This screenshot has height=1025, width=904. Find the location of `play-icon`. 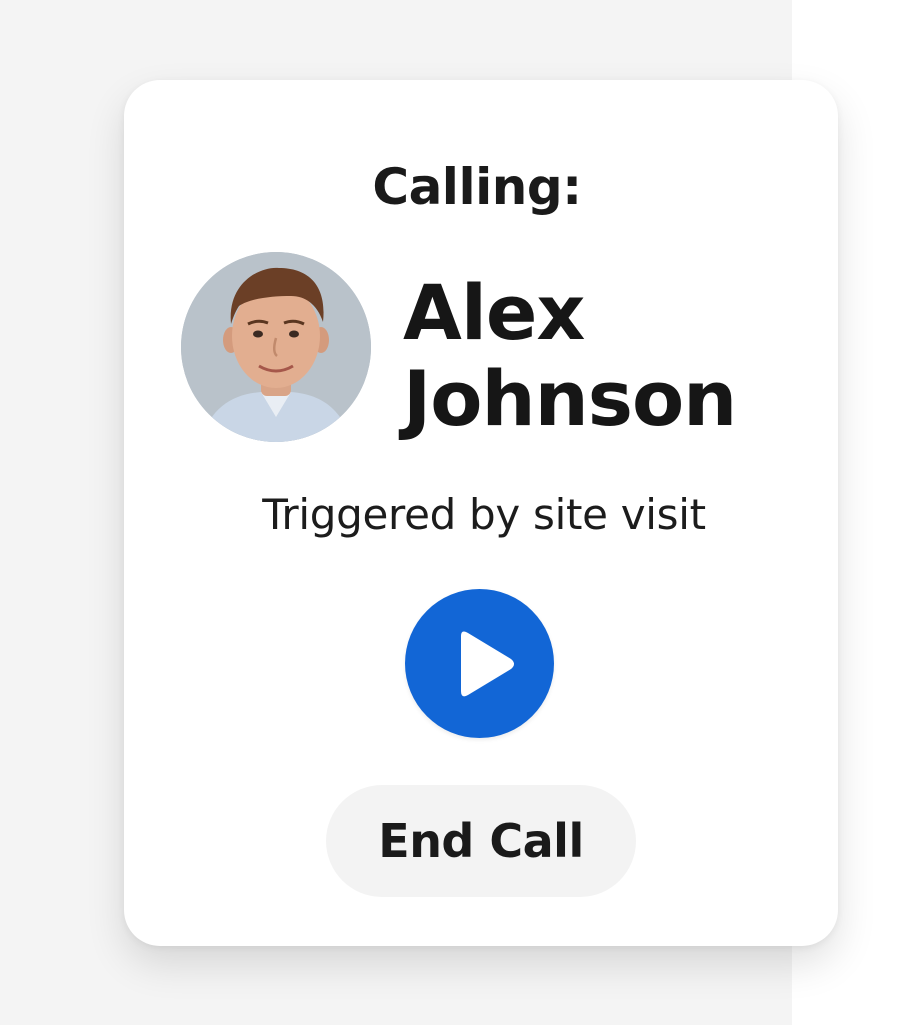

play-icon is located at coordinates (487, 664).